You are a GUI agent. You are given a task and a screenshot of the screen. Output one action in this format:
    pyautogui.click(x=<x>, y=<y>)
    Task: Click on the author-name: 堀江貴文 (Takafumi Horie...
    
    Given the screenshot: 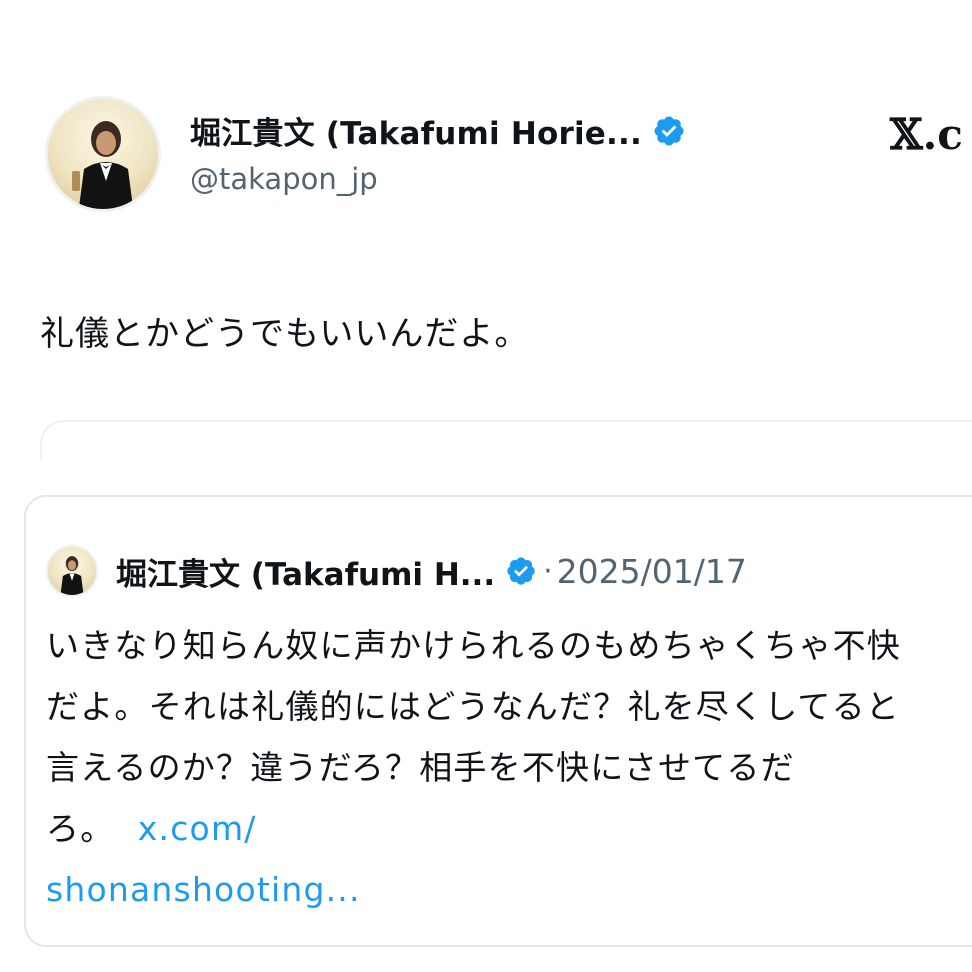 What is the action you would take?
    pyautogui.click(x=416, y=130)
    